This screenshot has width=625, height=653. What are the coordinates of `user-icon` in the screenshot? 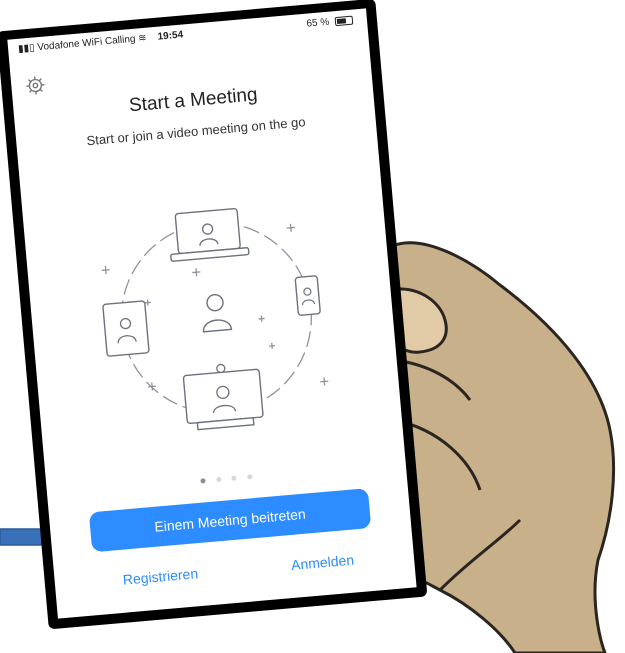 It's located at (217, 313).